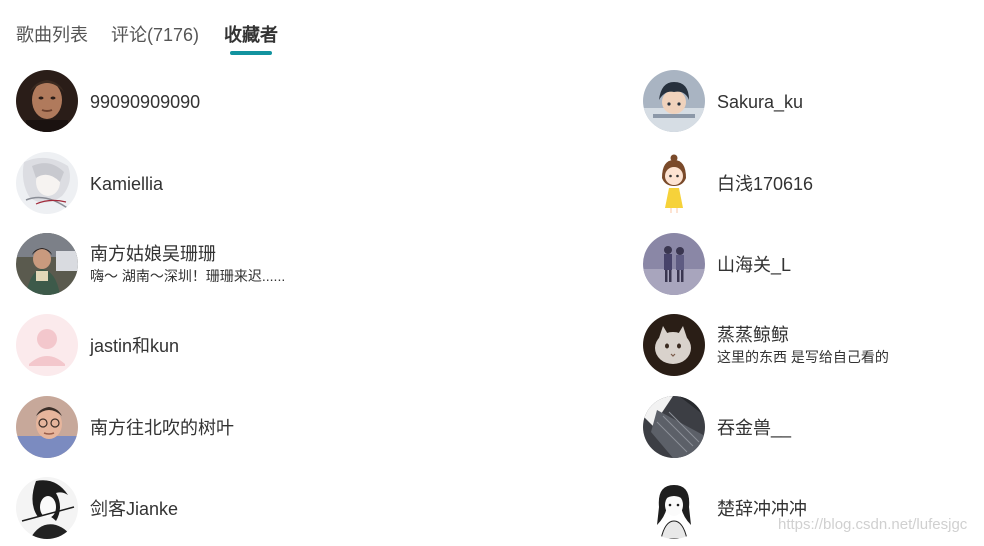  I want to click on collector-item: 剑客Jianke, so click(176, 509).